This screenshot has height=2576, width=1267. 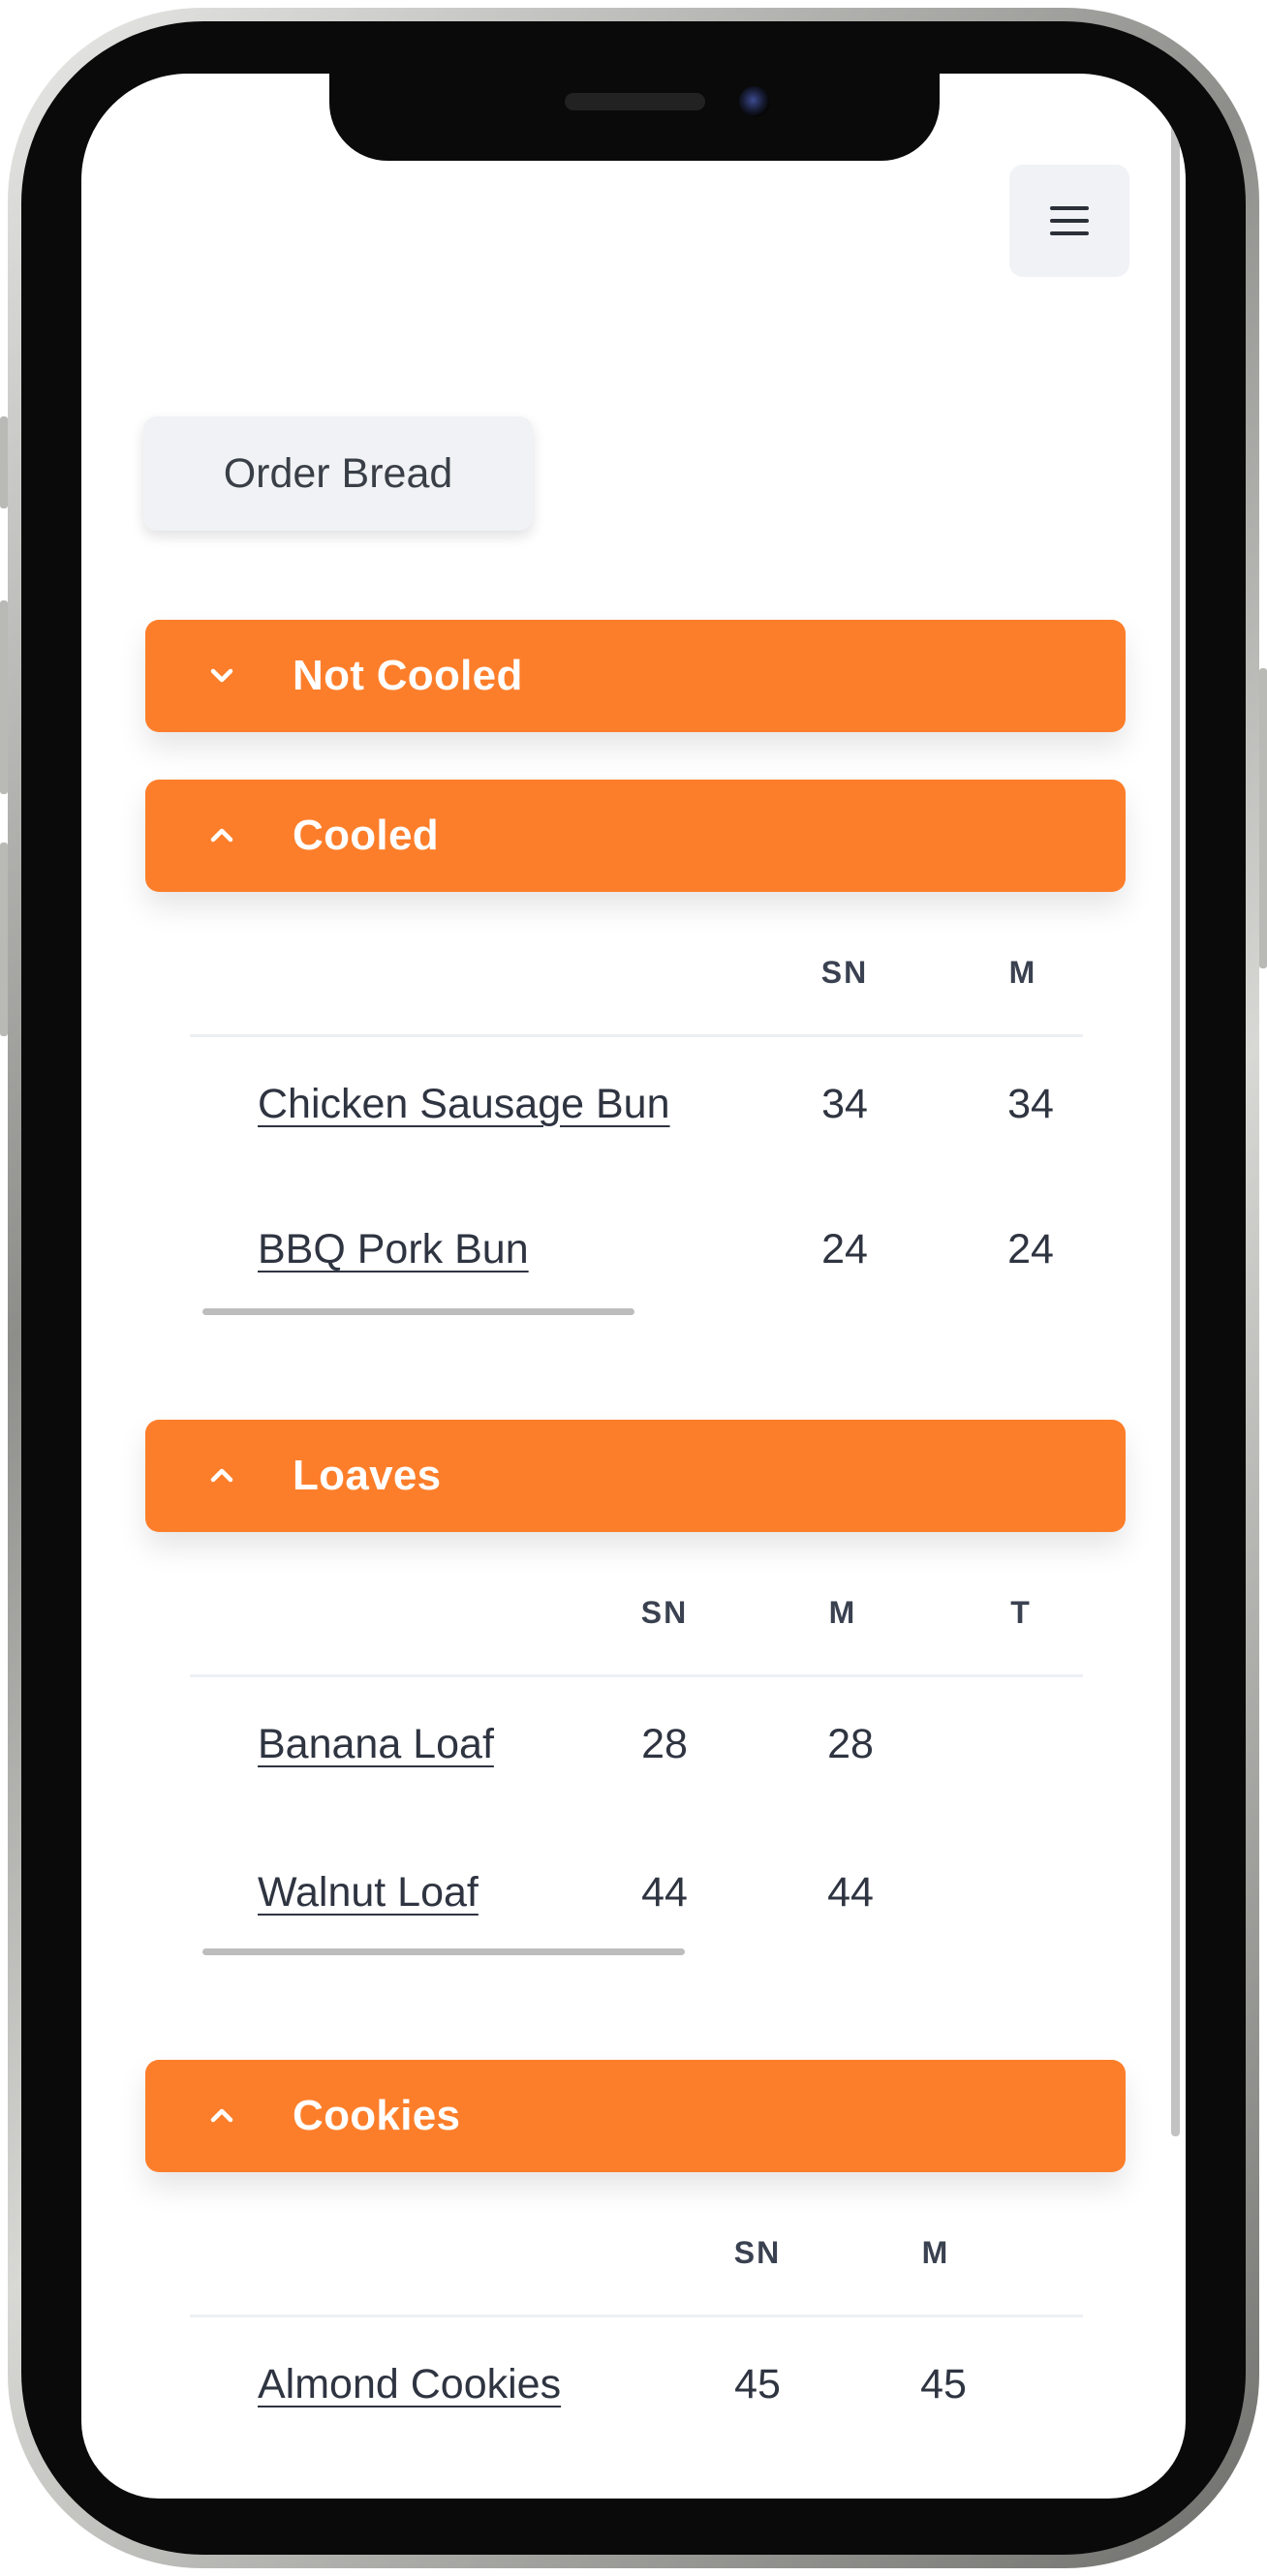 I want to click on phone-camera, so click(x=754, y=101).